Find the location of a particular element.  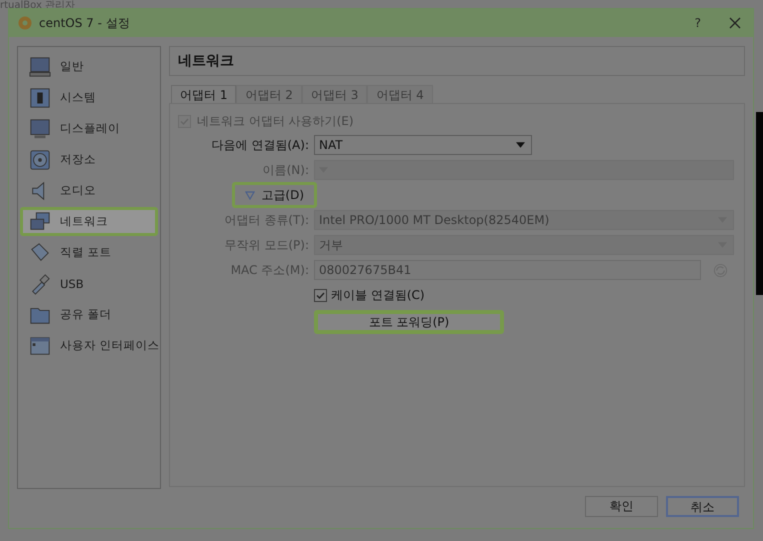

tab: 어댑터 1 is located at coordinates (203, 94).